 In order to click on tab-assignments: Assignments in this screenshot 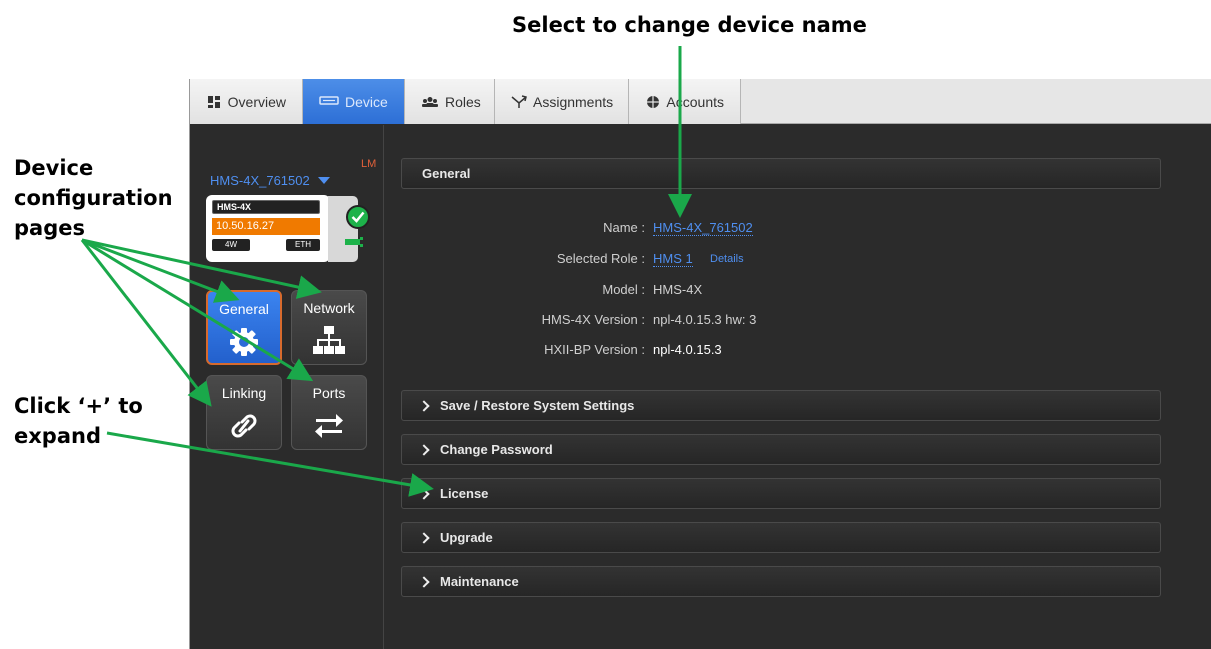, I will do `click(562, 101)`.